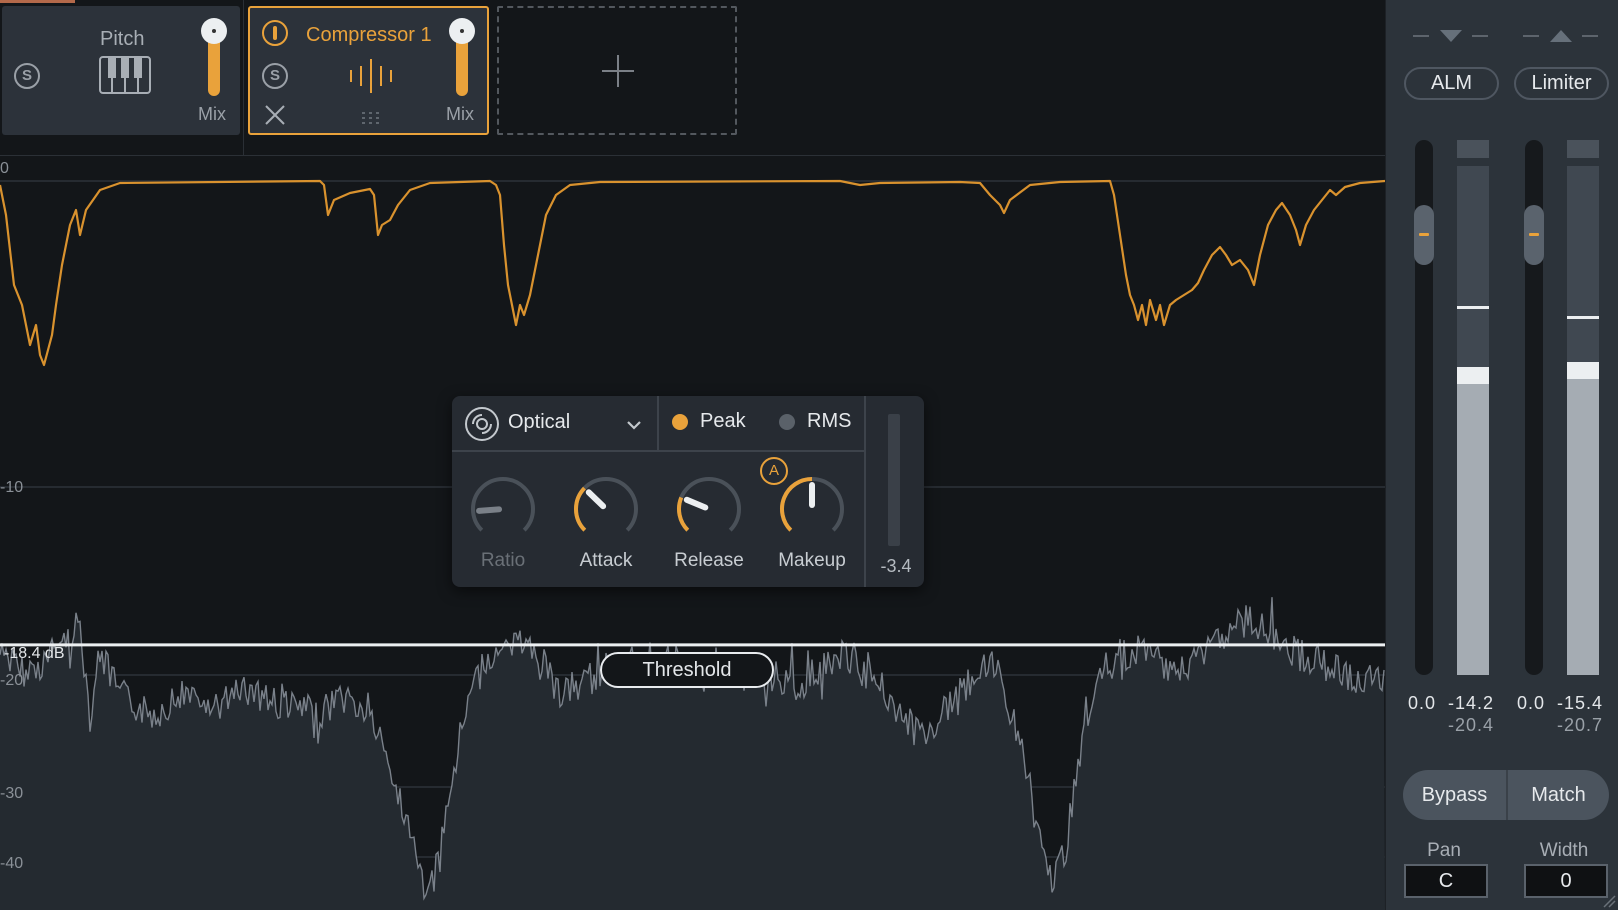  Describe the element at coordinates (243, 77) in the screenshot. I see `strip-divider` at that location.